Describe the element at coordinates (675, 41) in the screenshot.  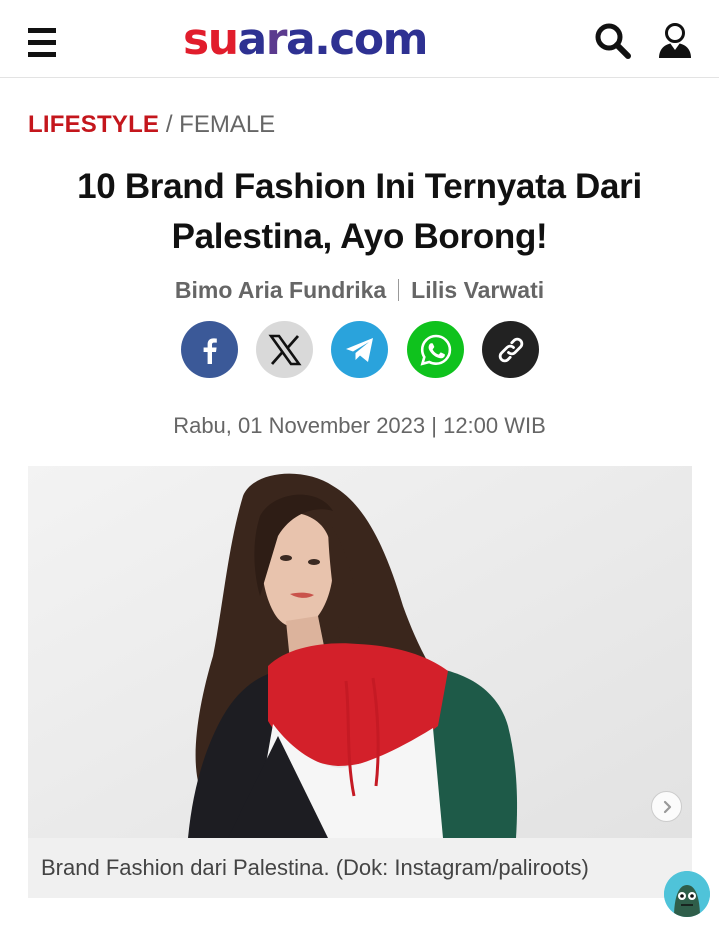
I see `user-icon` at that location.